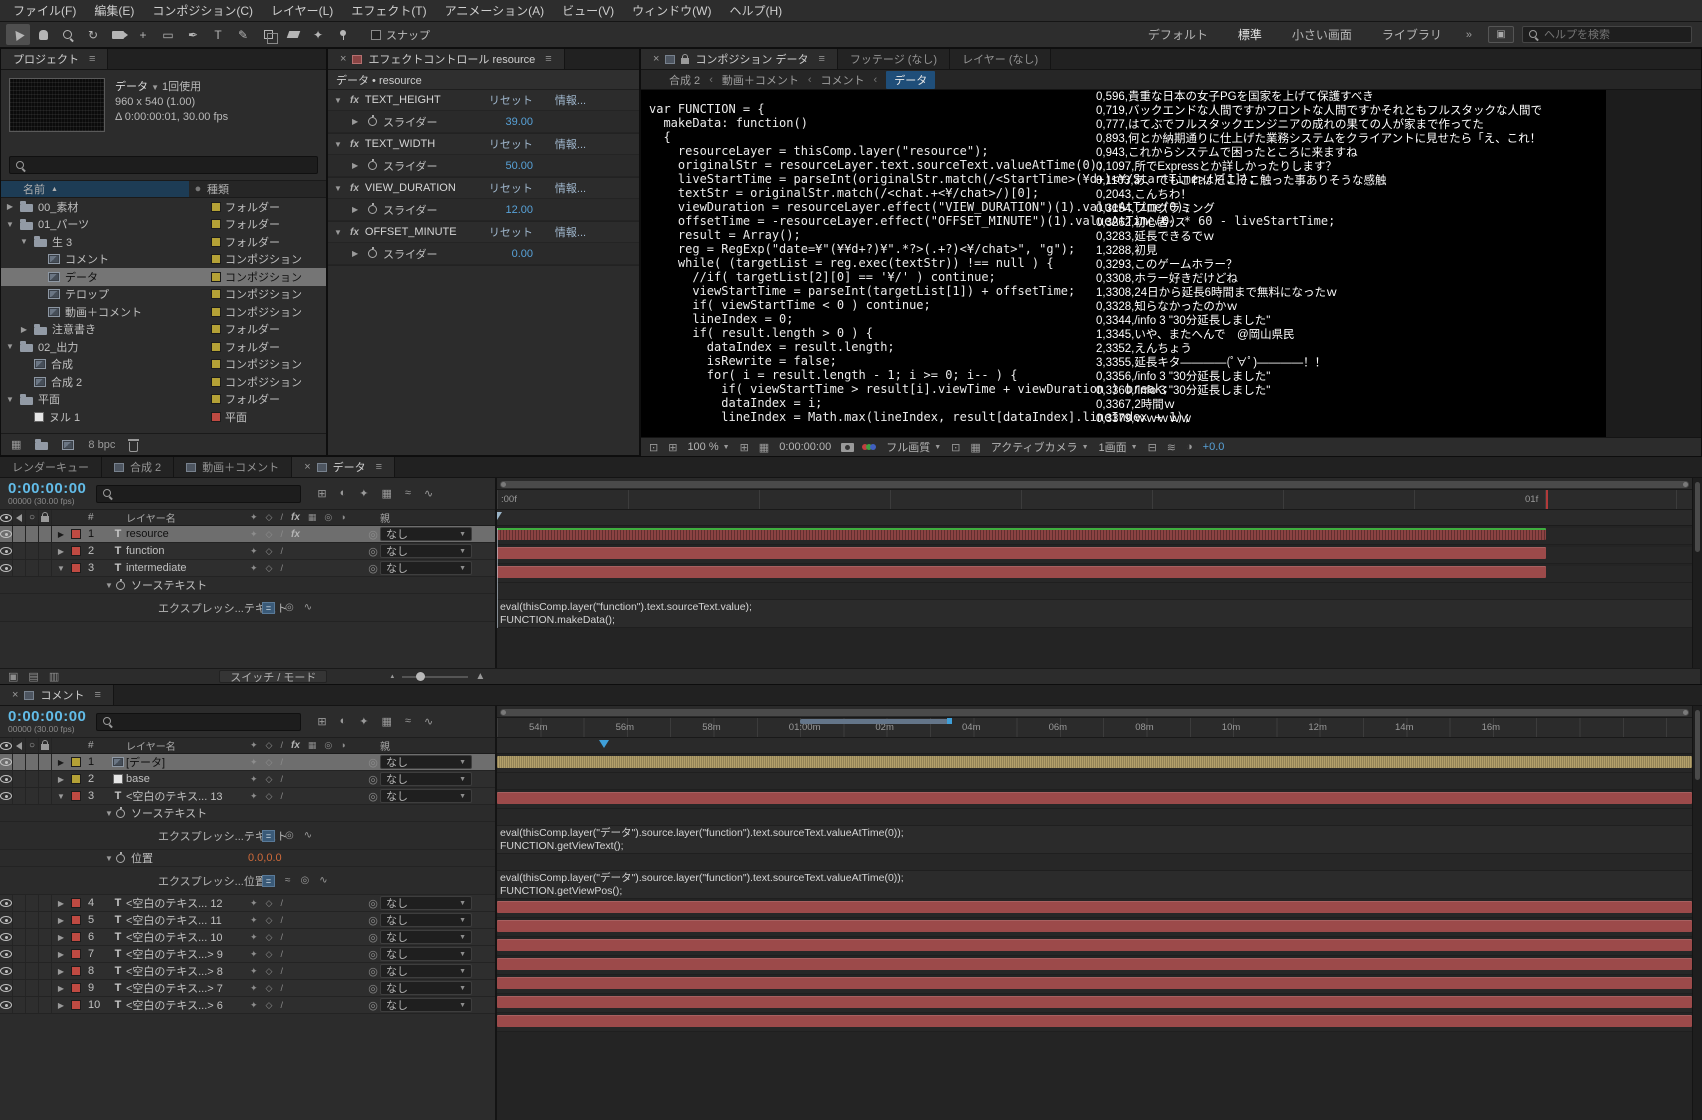 This screenshot has width=1702, height=1120. I want to click on pickwhip-icon: ◎, so click(289, 835).